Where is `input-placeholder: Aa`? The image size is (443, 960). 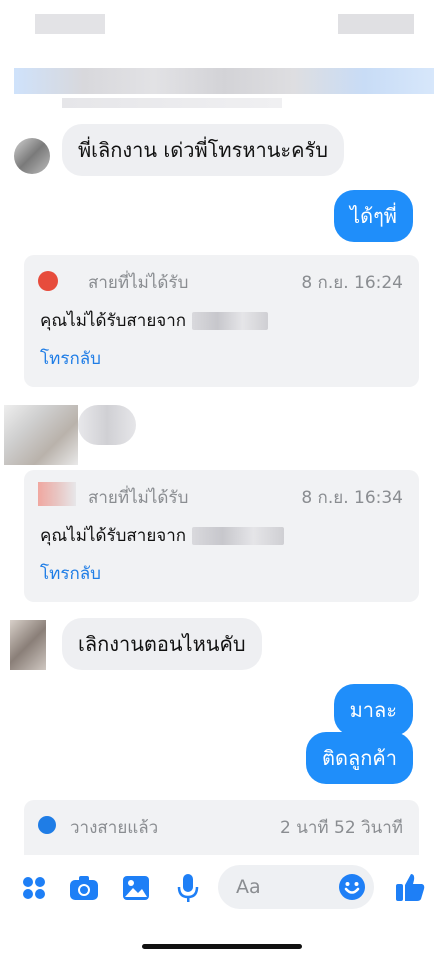 input-placeholder: Aa is located at coordinates (248, 887).